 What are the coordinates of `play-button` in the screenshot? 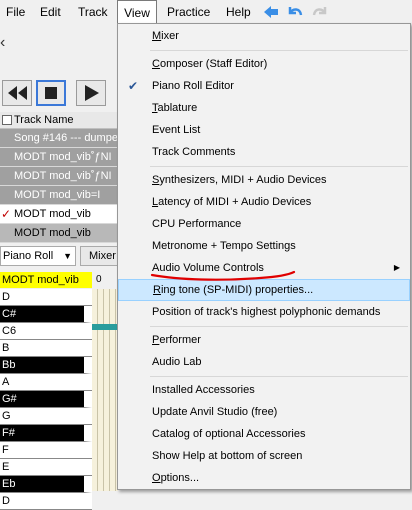 It's located at (91, 93).